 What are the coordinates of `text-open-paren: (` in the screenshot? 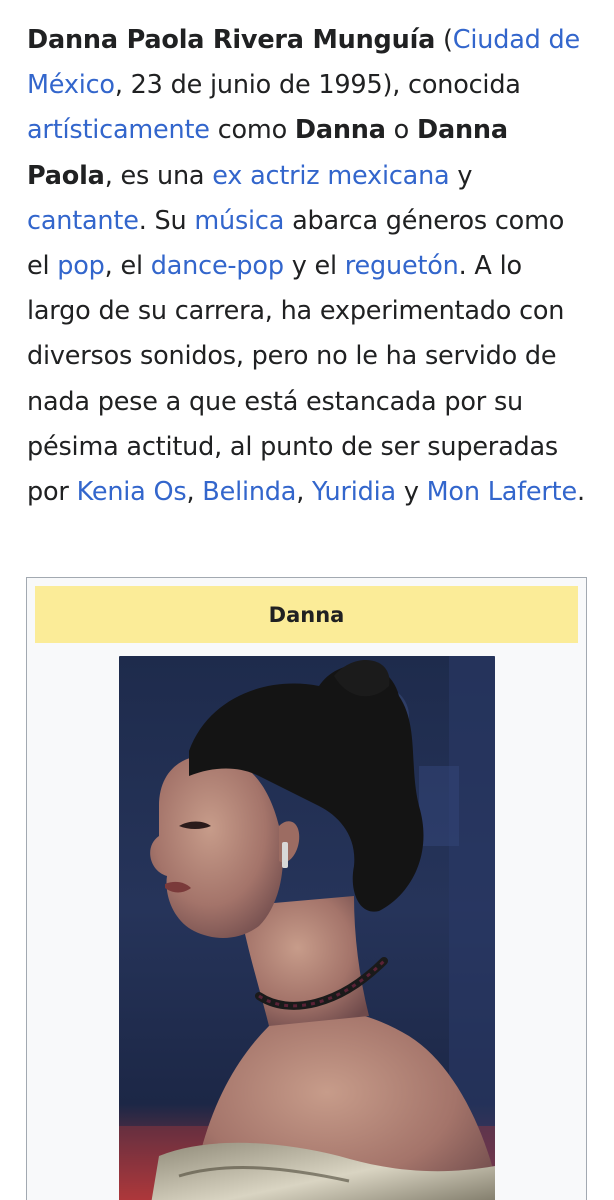 It's located at (444, 40).